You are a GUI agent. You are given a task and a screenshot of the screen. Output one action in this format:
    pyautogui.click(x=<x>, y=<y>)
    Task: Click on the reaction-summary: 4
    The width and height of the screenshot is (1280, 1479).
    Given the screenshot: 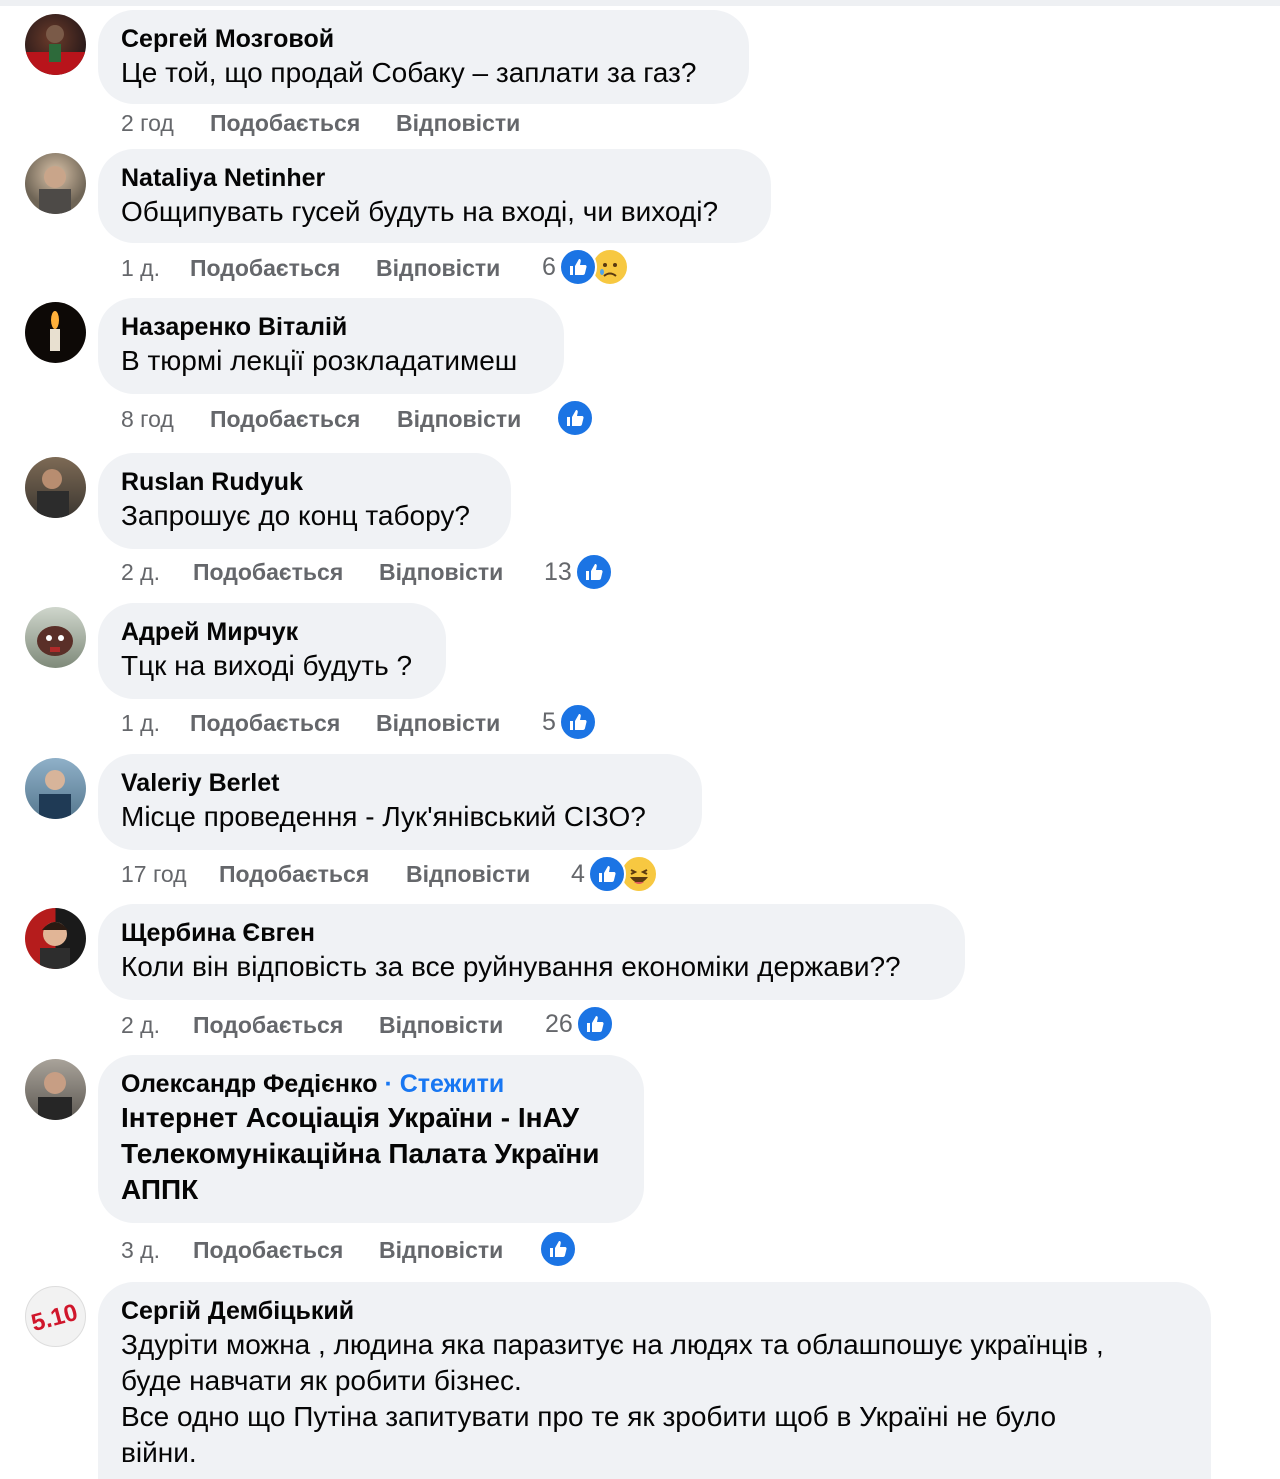 What is the action you would take?
    pyautogui.click(x=614, y=874)
    